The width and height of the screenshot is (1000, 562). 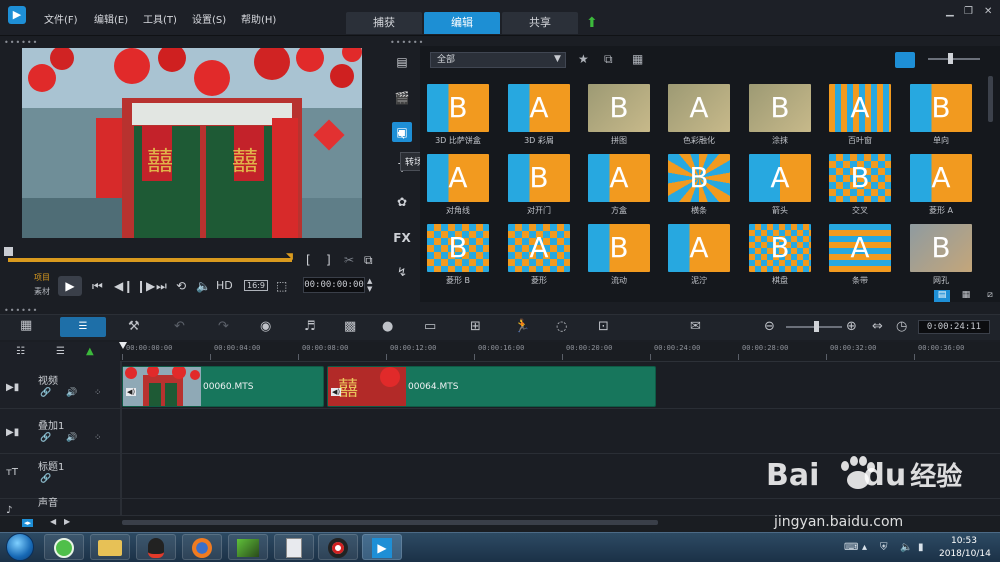 What do you see at coordinates (70, 286) in the screenshot?
I see `play-button: ▶` at bounding box center [70, 286].